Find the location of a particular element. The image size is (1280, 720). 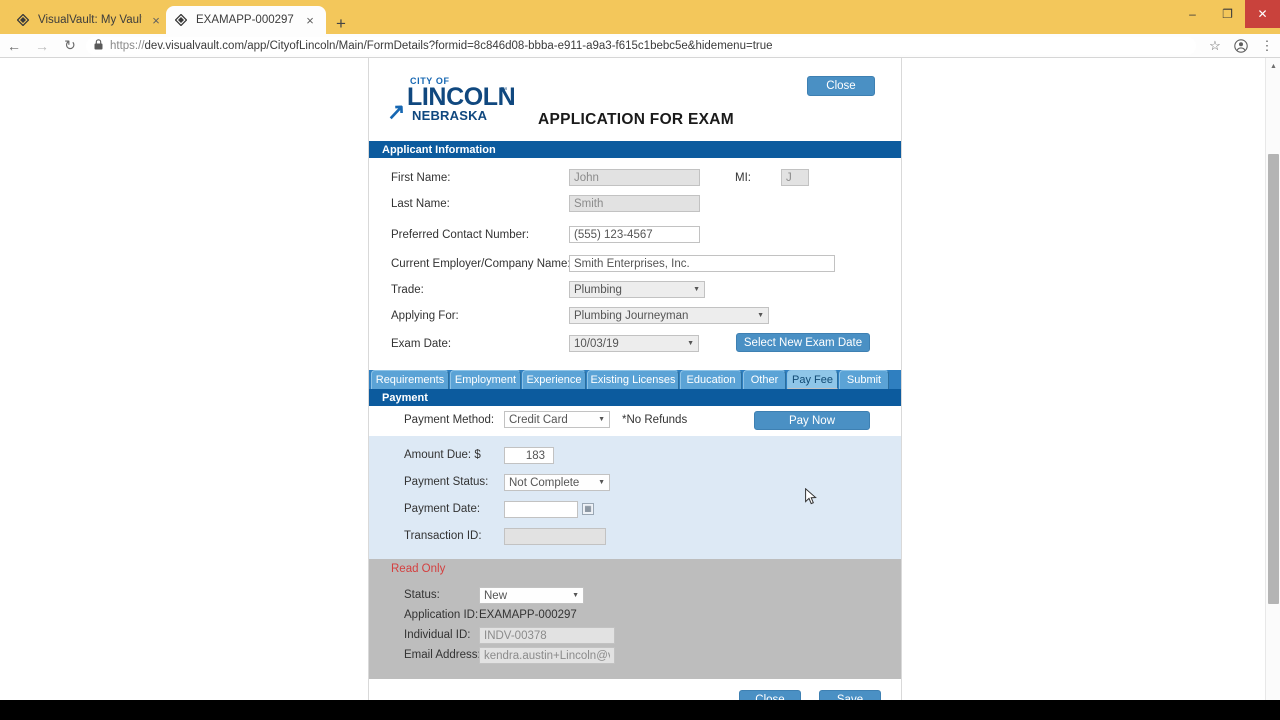

amount-due-label: Amount Due: $ is located at coordinates (442, 455).